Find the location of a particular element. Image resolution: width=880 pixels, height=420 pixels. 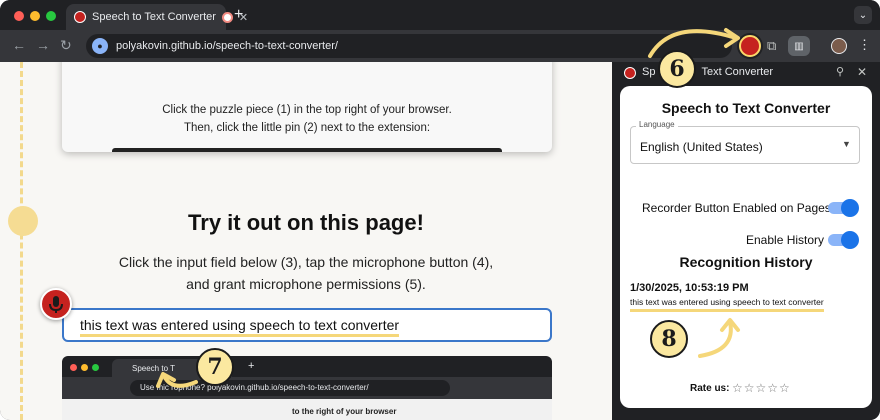

microphone-button is located at coordinates (56, 304).